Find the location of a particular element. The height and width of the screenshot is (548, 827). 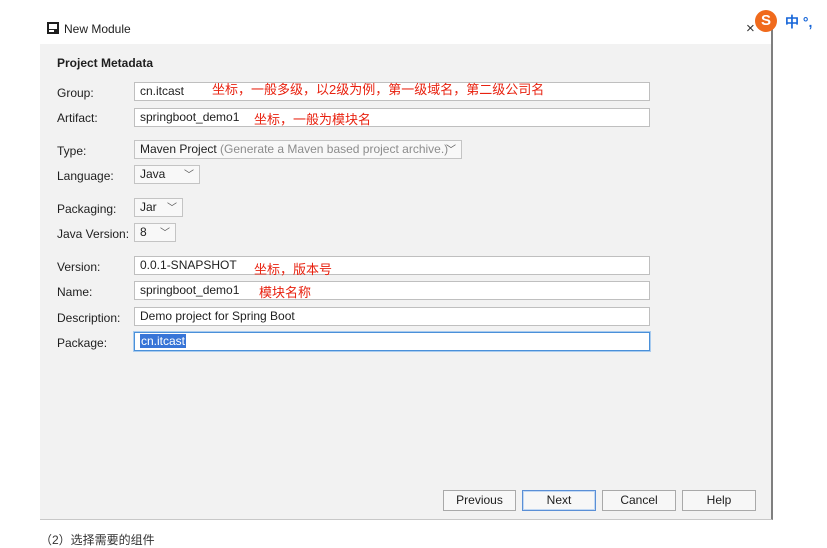

language-dropdown: Java ﹀ is located at coordinates (167, 174).